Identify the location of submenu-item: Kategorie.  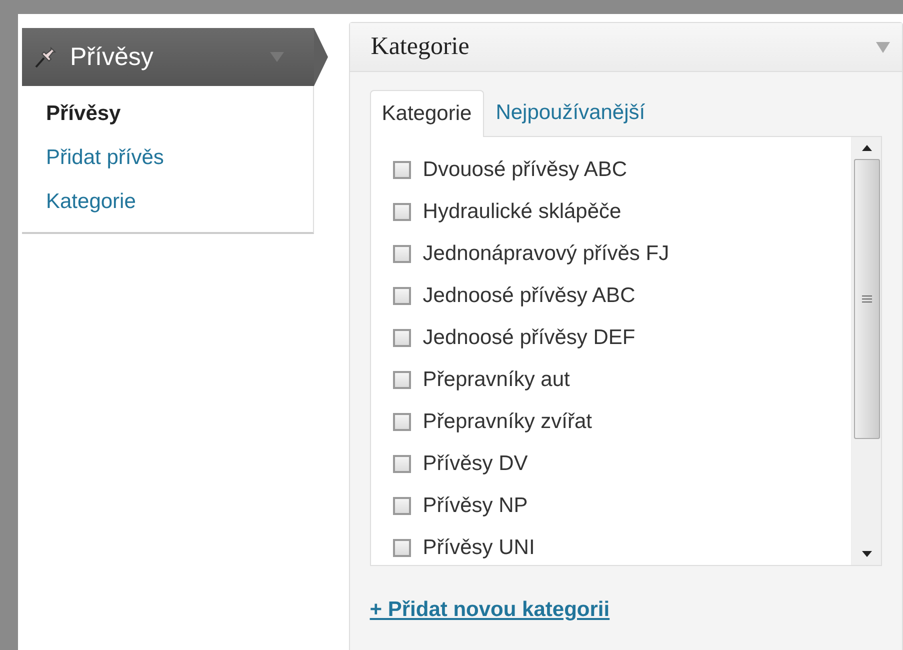
(179, 202).